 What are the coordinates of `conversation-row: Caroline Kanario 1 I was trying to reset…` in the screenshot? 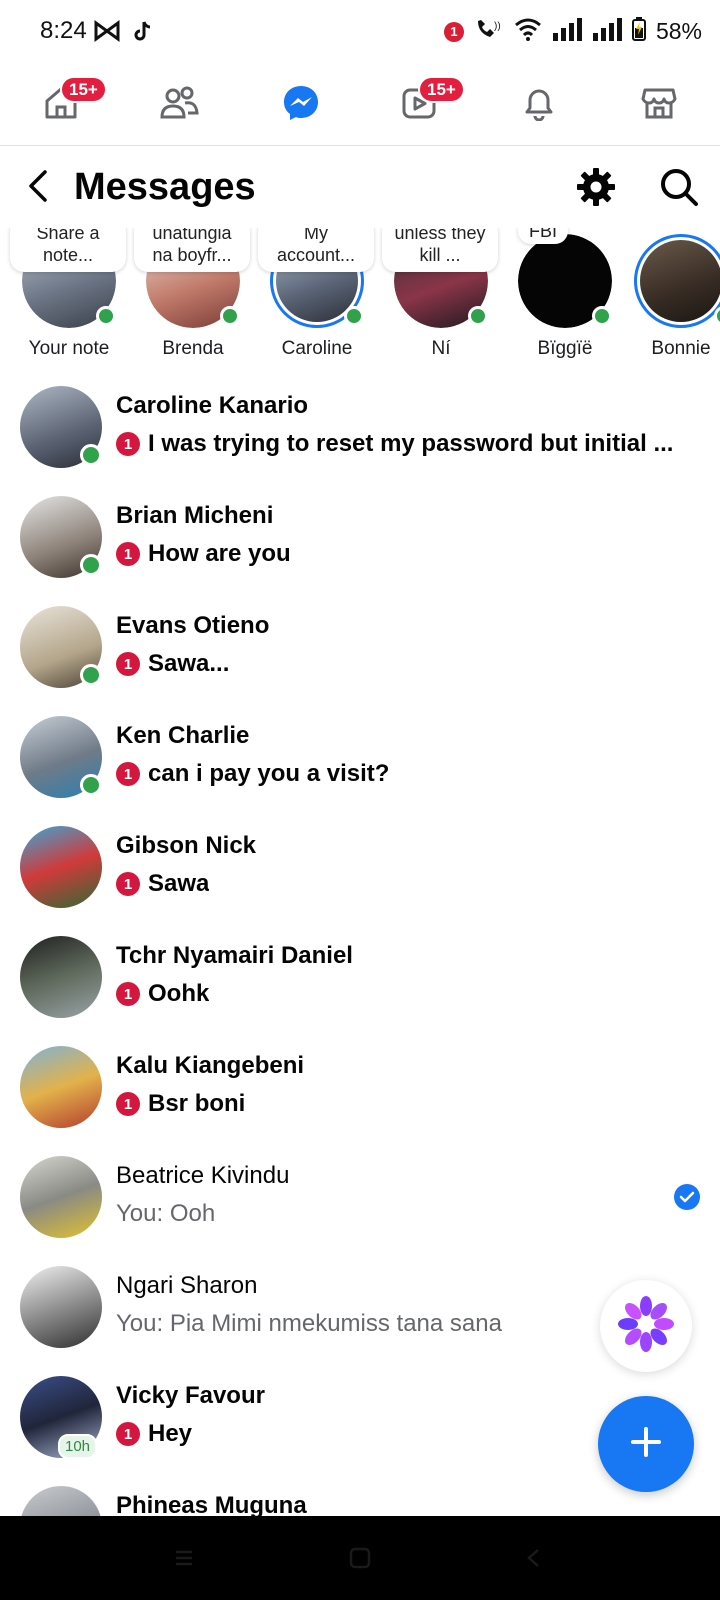 It's located at (360, 439).